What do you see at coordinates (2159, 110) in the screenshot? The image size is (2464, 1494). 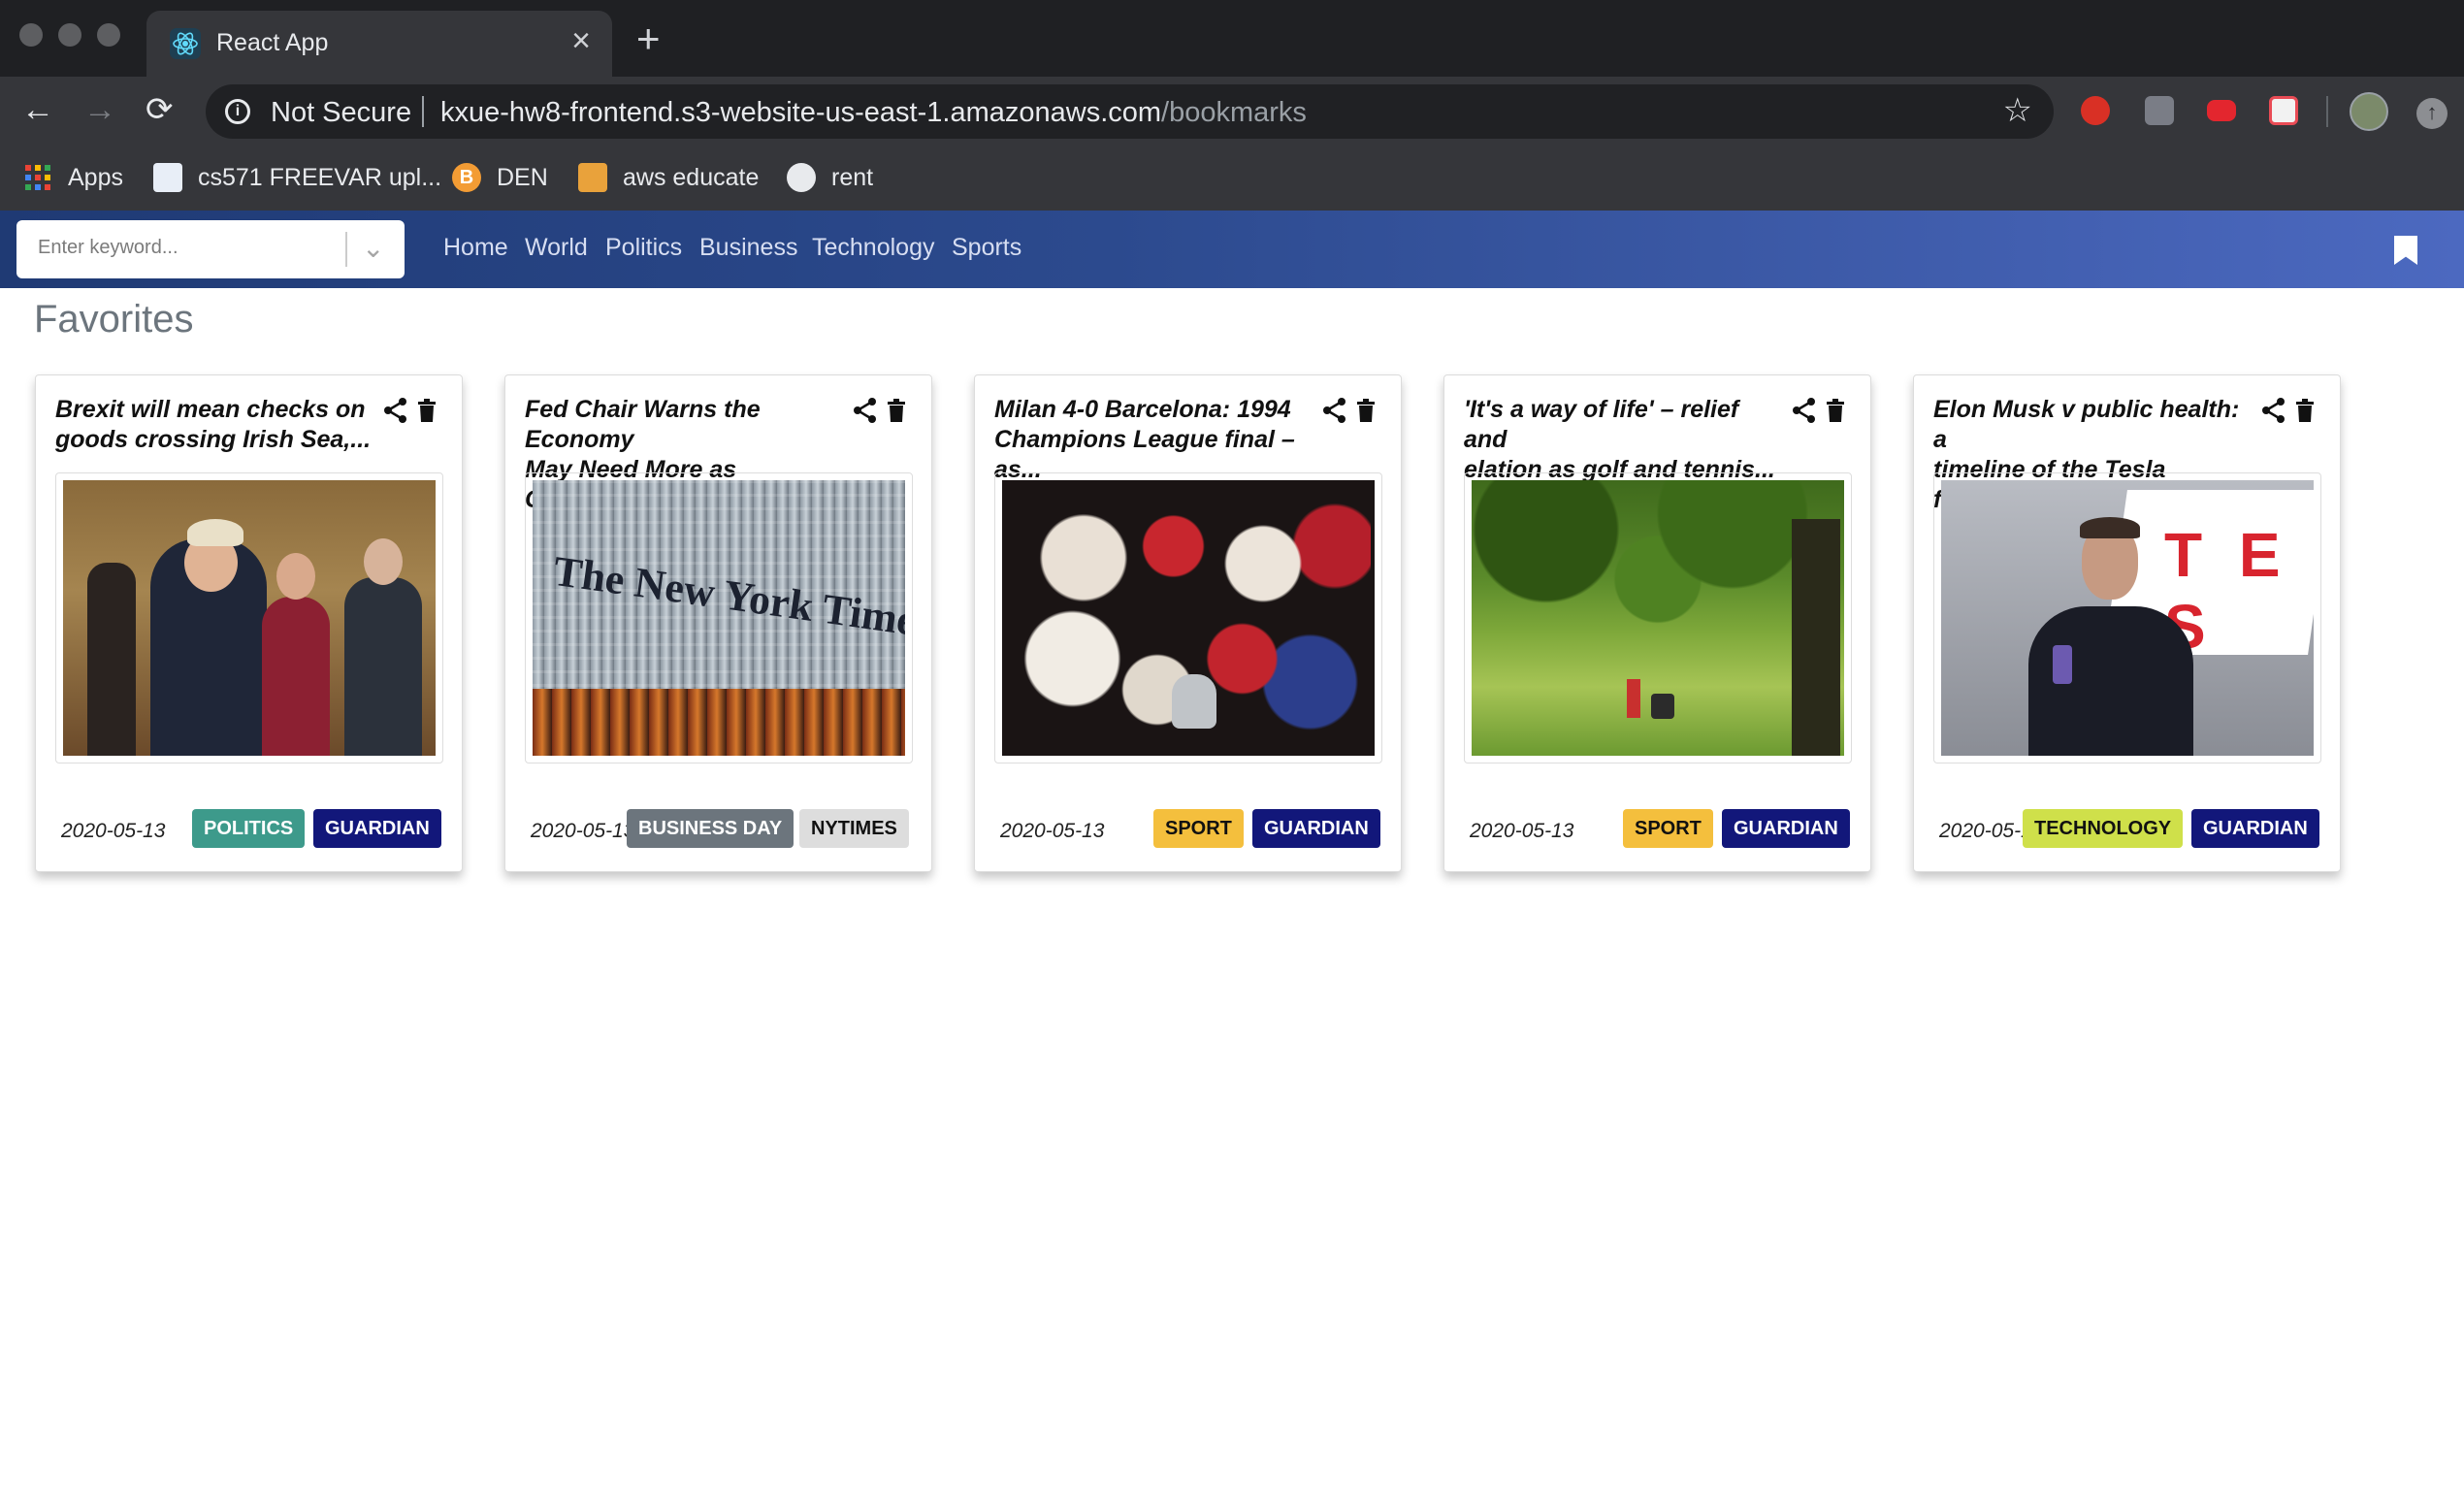 I see `extension-icon` at bounding box center [2159, 110].